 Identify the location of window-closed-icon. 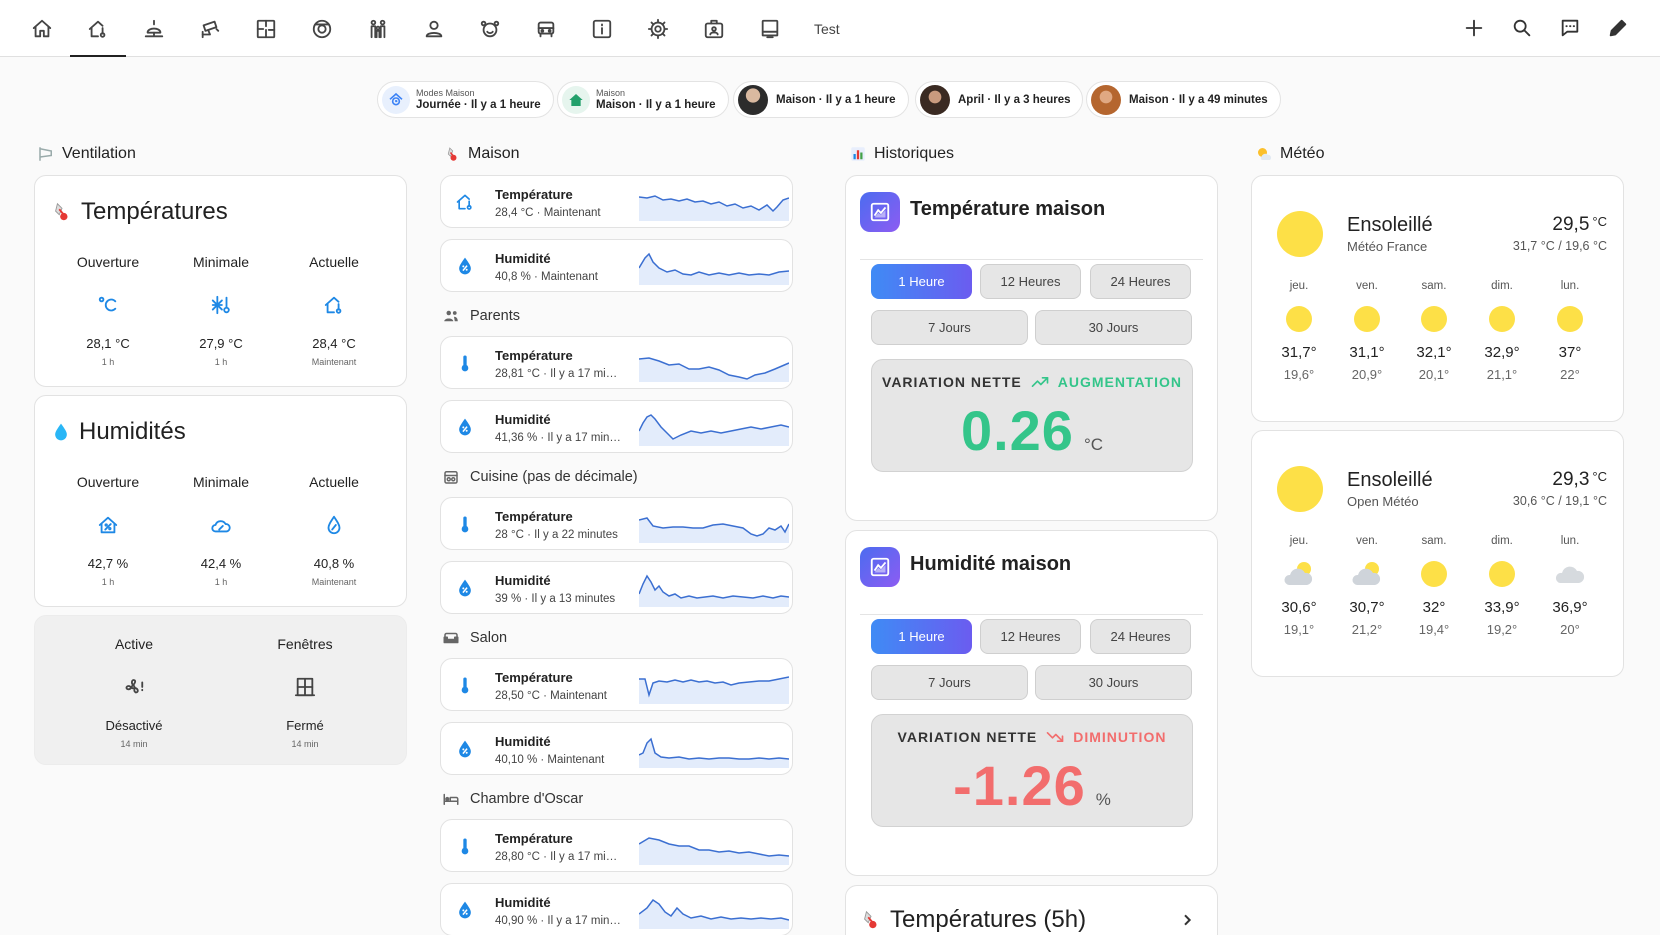
(305, 687).